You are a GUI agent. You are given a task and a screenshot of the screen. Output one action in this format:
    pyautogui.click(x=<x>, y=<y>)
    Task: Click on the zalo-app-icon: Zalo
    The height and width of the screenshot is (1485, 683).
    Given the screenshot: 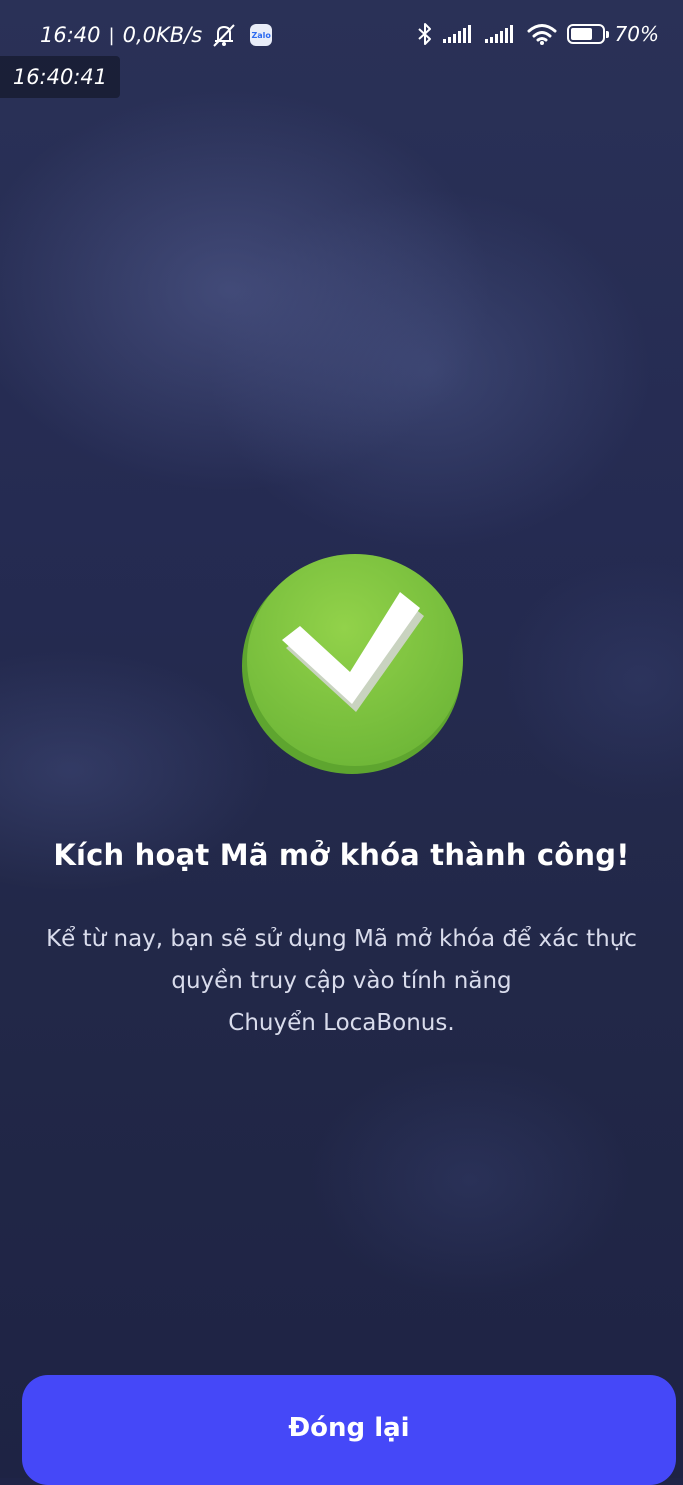 What is the action you would take?
    pyautogui.click(x=261, y=35)
    